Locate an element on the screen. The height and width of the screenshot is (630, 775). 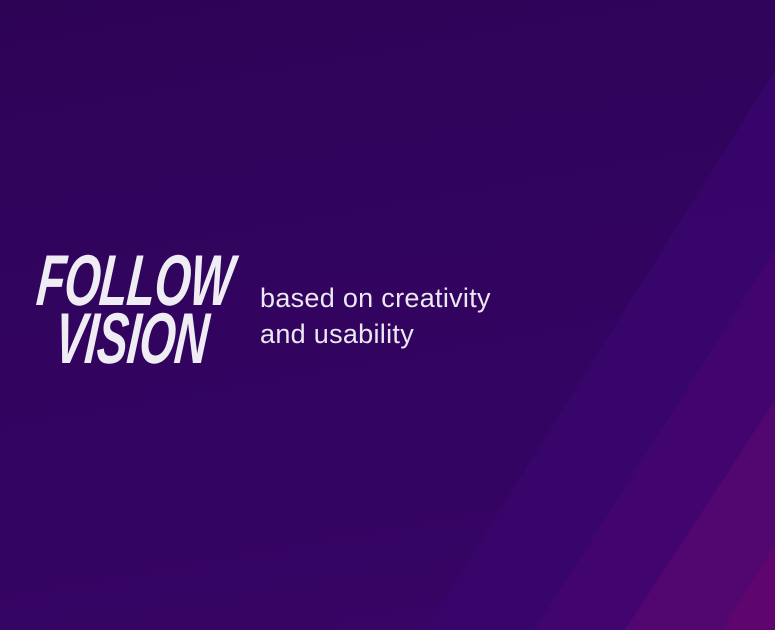
tagline-line1: based on creativity is located at coordinates (375, 298).